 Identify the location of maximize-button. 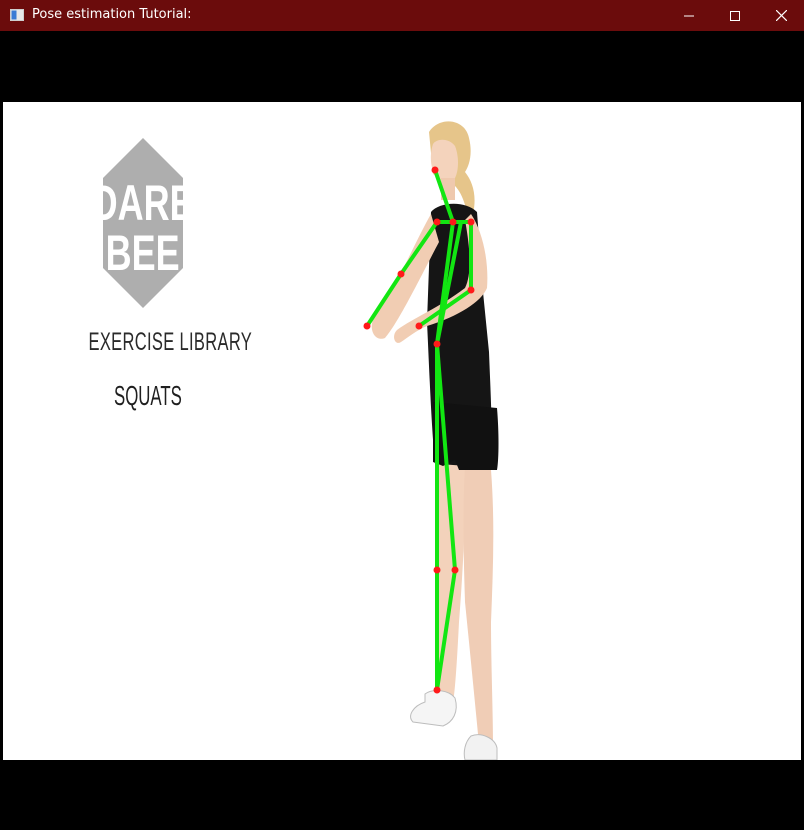
(735, 15).